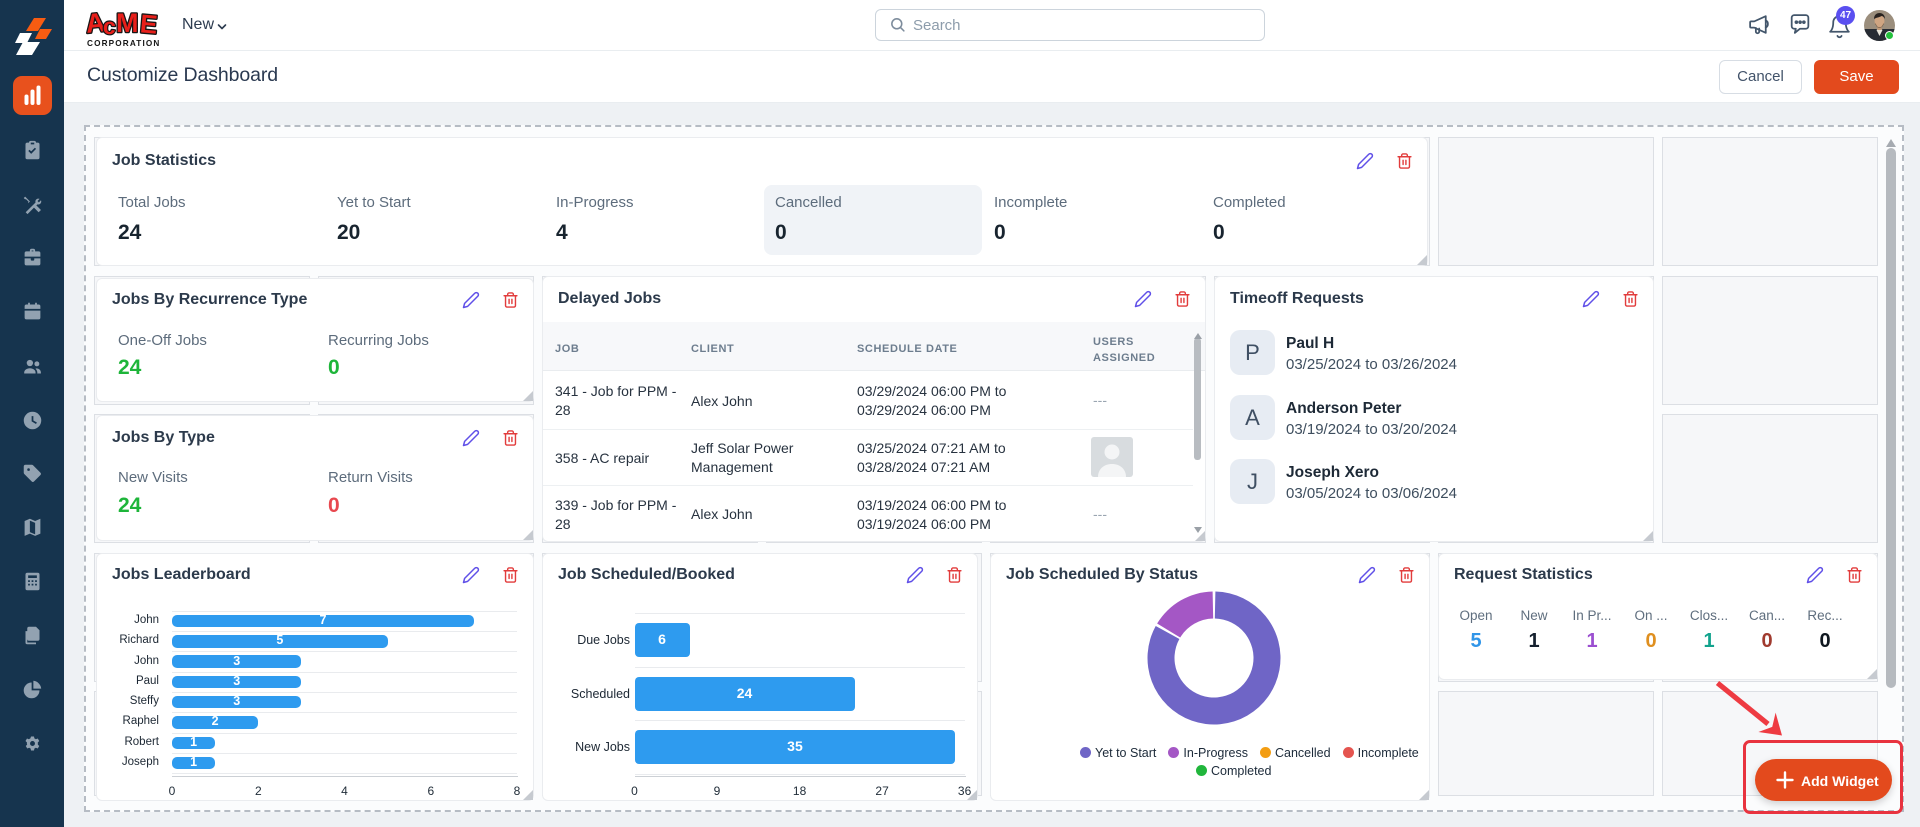 The height and width of the screenshot is (827, 1920). Describe the element at coordinates (149, 23) in the screenshot. I see `svg-text: E` at that location.